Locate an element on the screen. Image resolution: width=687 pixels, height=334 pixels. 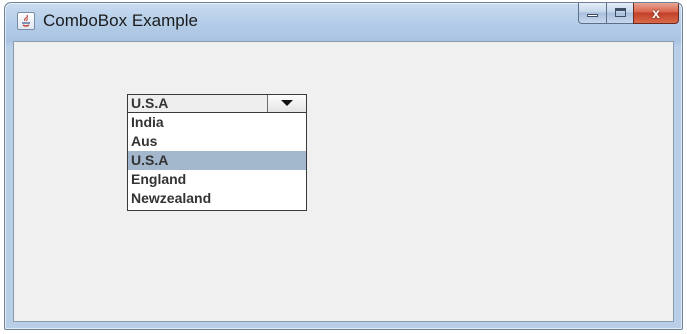
maximize-icon is located at coordinates (620, 12).